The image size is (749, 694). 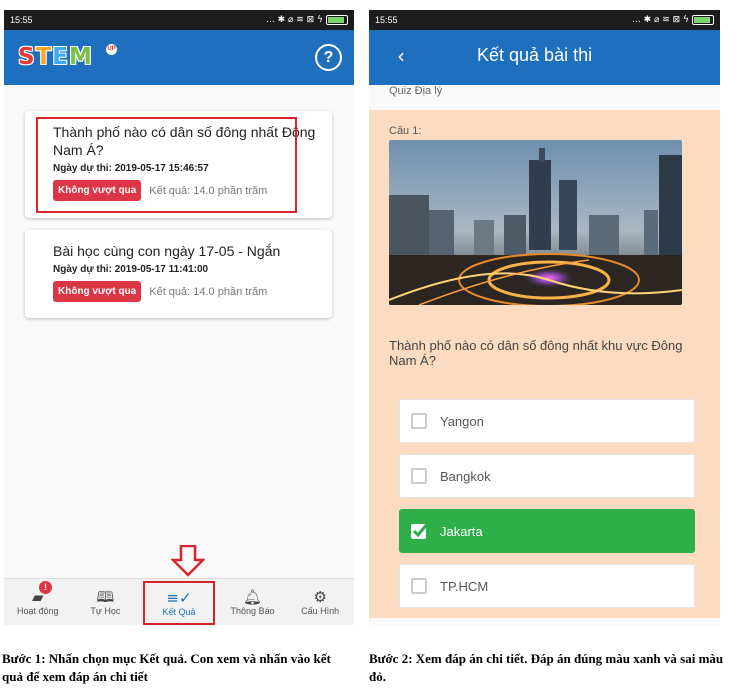 I want to click on logo-up-badge: UP, so click(x=111, y=49).